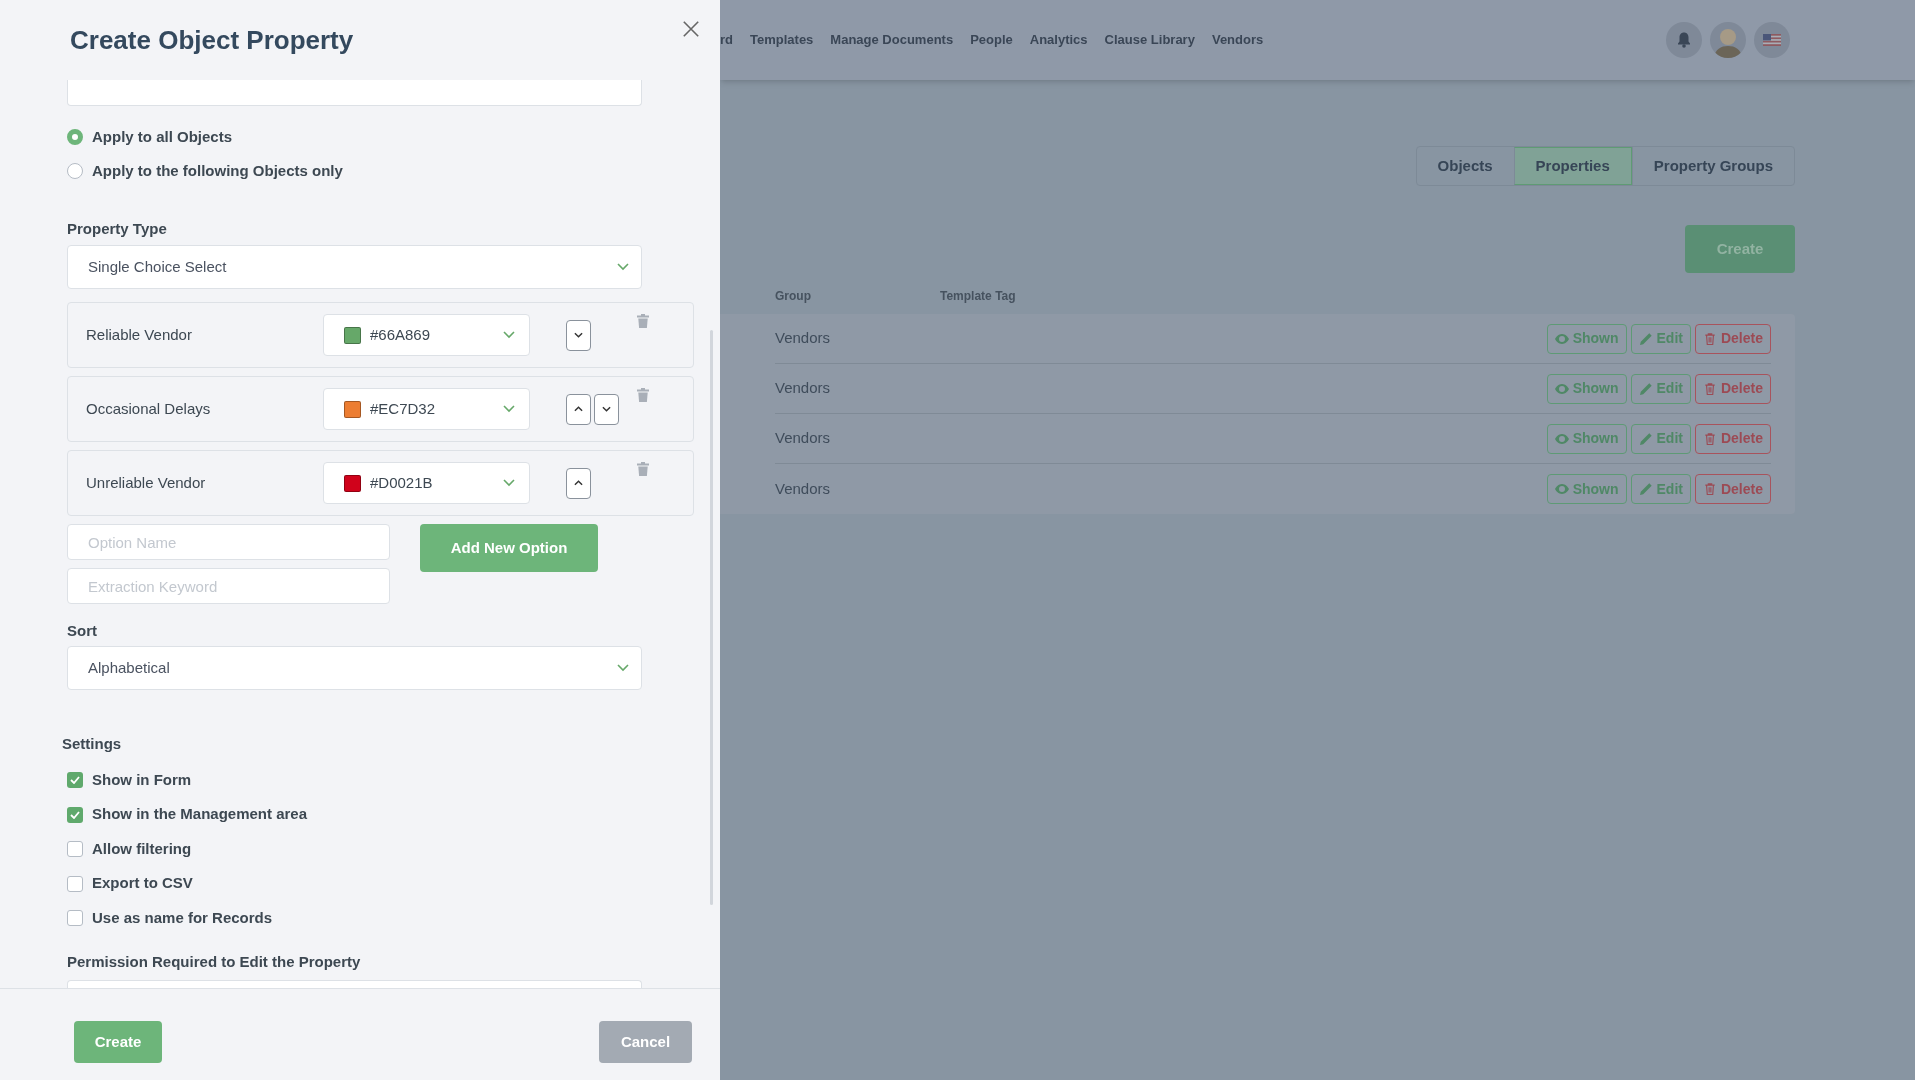 This screenshot has width=1915, height=1080. What do you see at coordinates (142, 848) in the screenshot?
I see `checkbox-label: Allow filtering` at bounding box center [142, 848].